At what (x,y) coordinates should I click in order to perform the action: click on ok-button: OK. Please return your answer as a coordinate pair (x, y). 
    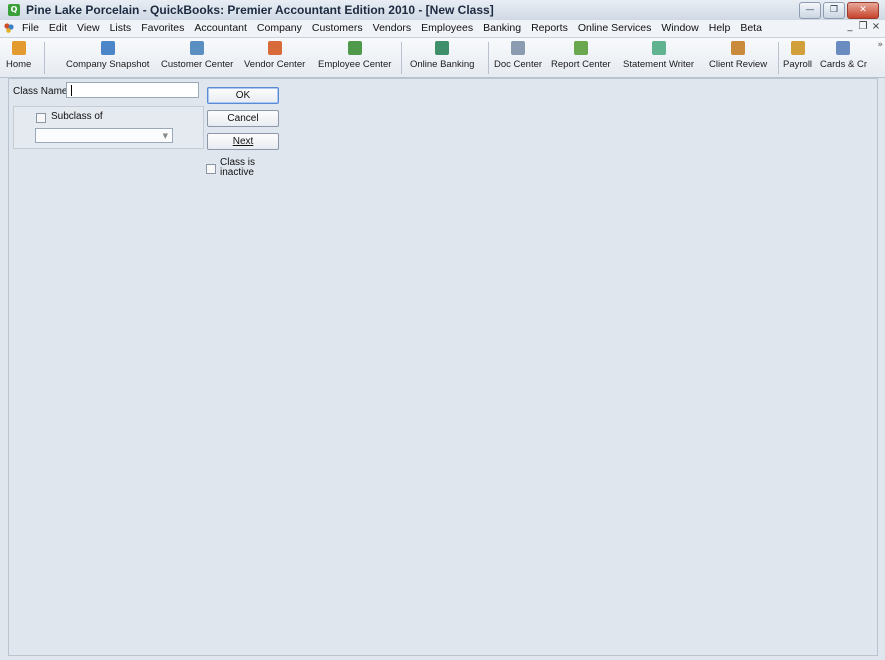
    Looking at the image, I should click on (243, 95).